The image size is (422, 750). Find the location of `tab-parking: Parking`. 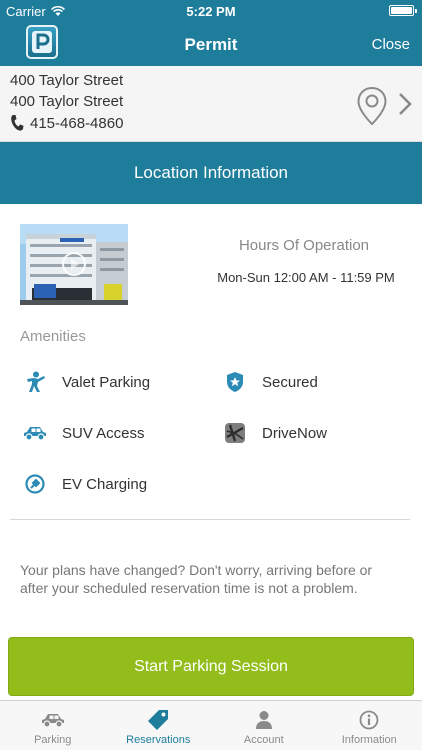

tab-parking: Parking is located at coordinates (53, 725).